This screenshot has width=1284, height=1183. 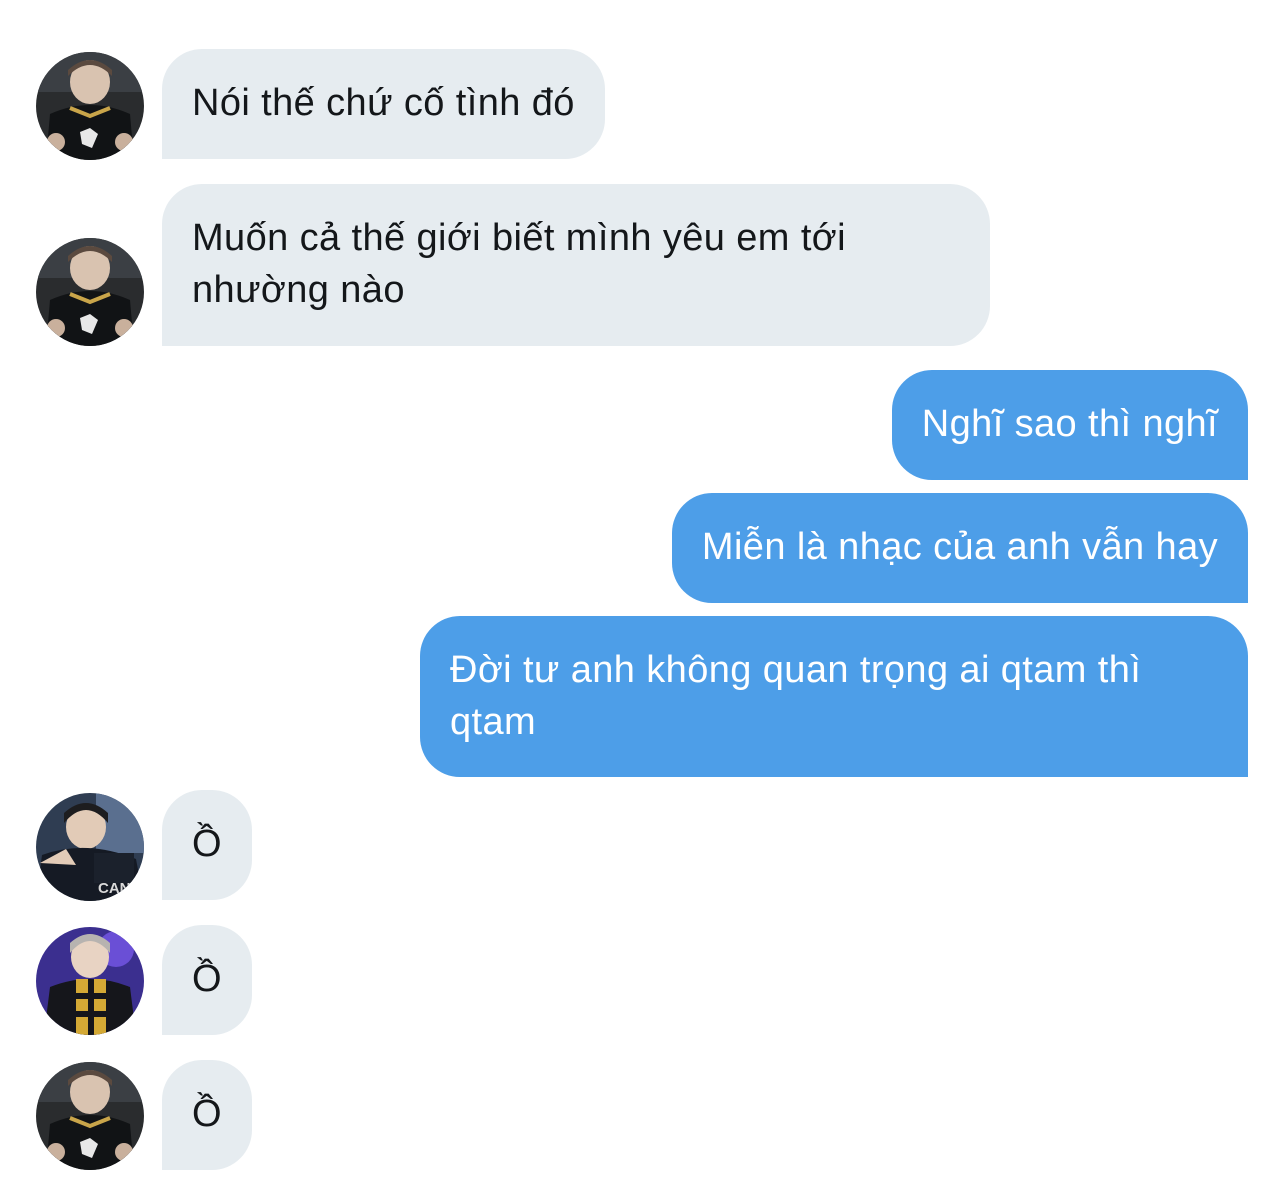 What do you see at coordinates (119, 888) in the screenshot?
I see `avatar-jacket-text: CANY` at bounding box center [119, 888].